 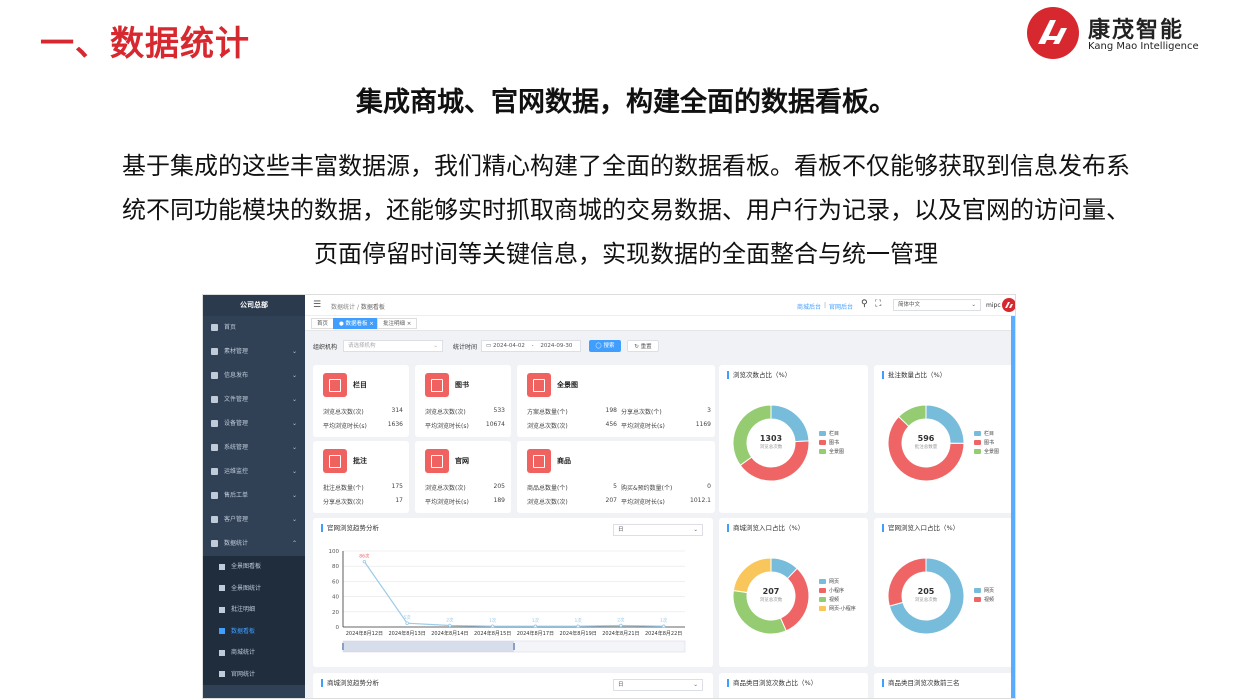 I want to click on search-icon: ⚲, so click(x=864, y=304).